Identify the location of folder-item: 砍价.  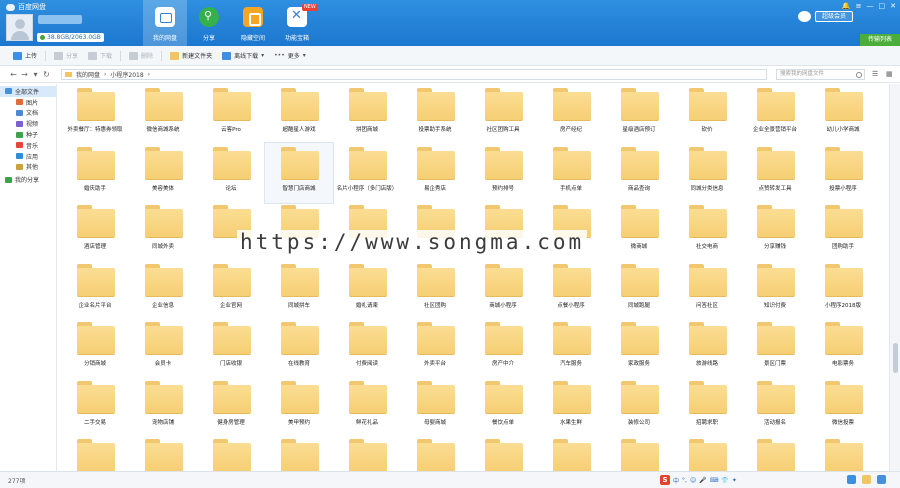
(707, 114).